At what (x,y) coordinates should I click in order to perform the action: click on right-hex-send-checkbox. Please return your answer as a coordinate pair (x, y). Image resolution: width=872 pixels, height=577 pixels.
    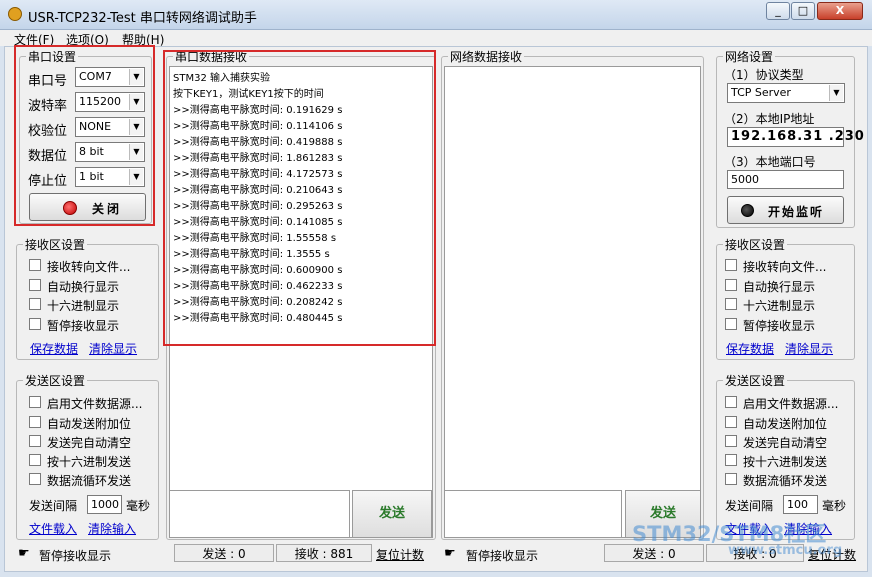
    Looking at the image, I should click on (731, 460).